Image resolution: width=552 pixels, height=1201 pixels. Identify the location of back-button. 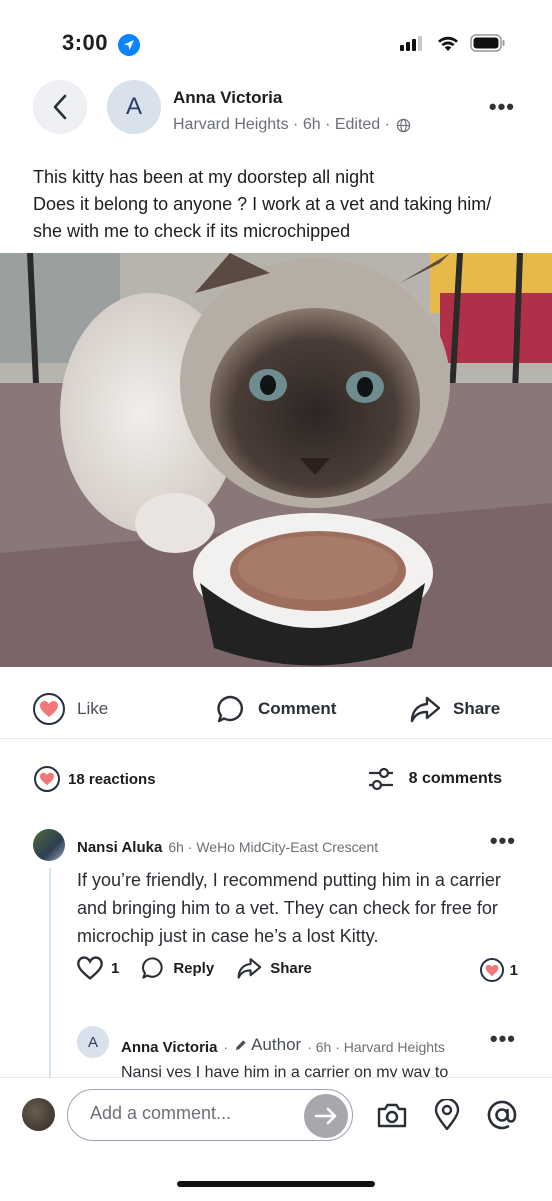
(60, 107).